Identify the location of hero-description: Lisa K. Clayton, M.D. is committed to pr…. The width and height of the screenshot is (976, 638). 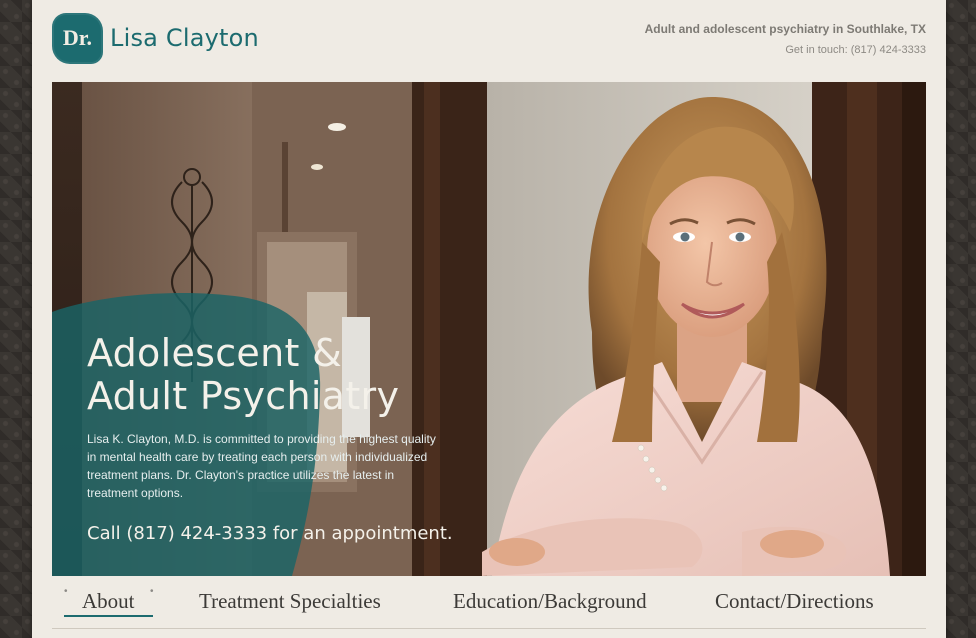
(261, 466).